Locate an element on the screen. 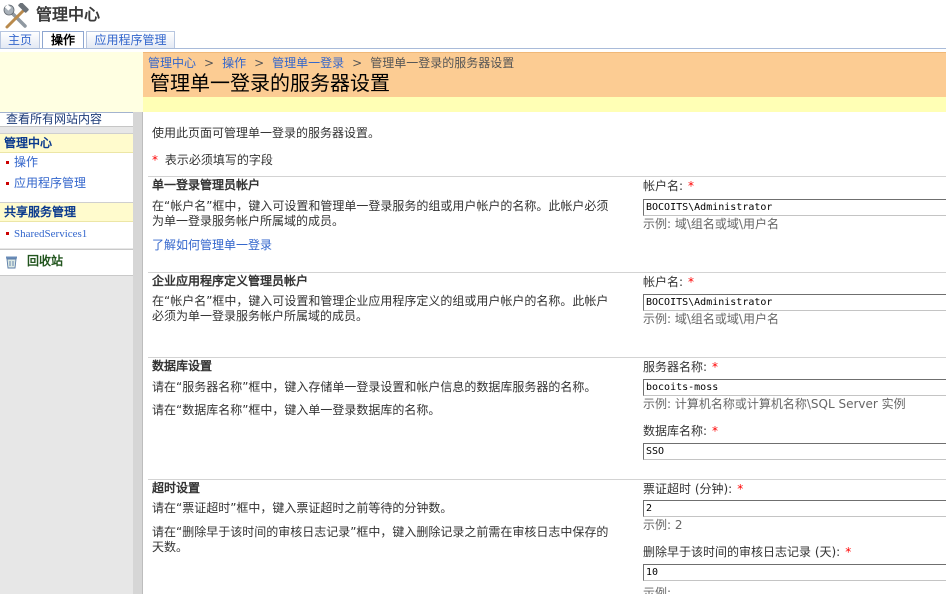 Image resolution: width=946 pixels, height=594 pixels. field-label-row: 票证超时 (分钟): * is located at coordinates (693, 489).